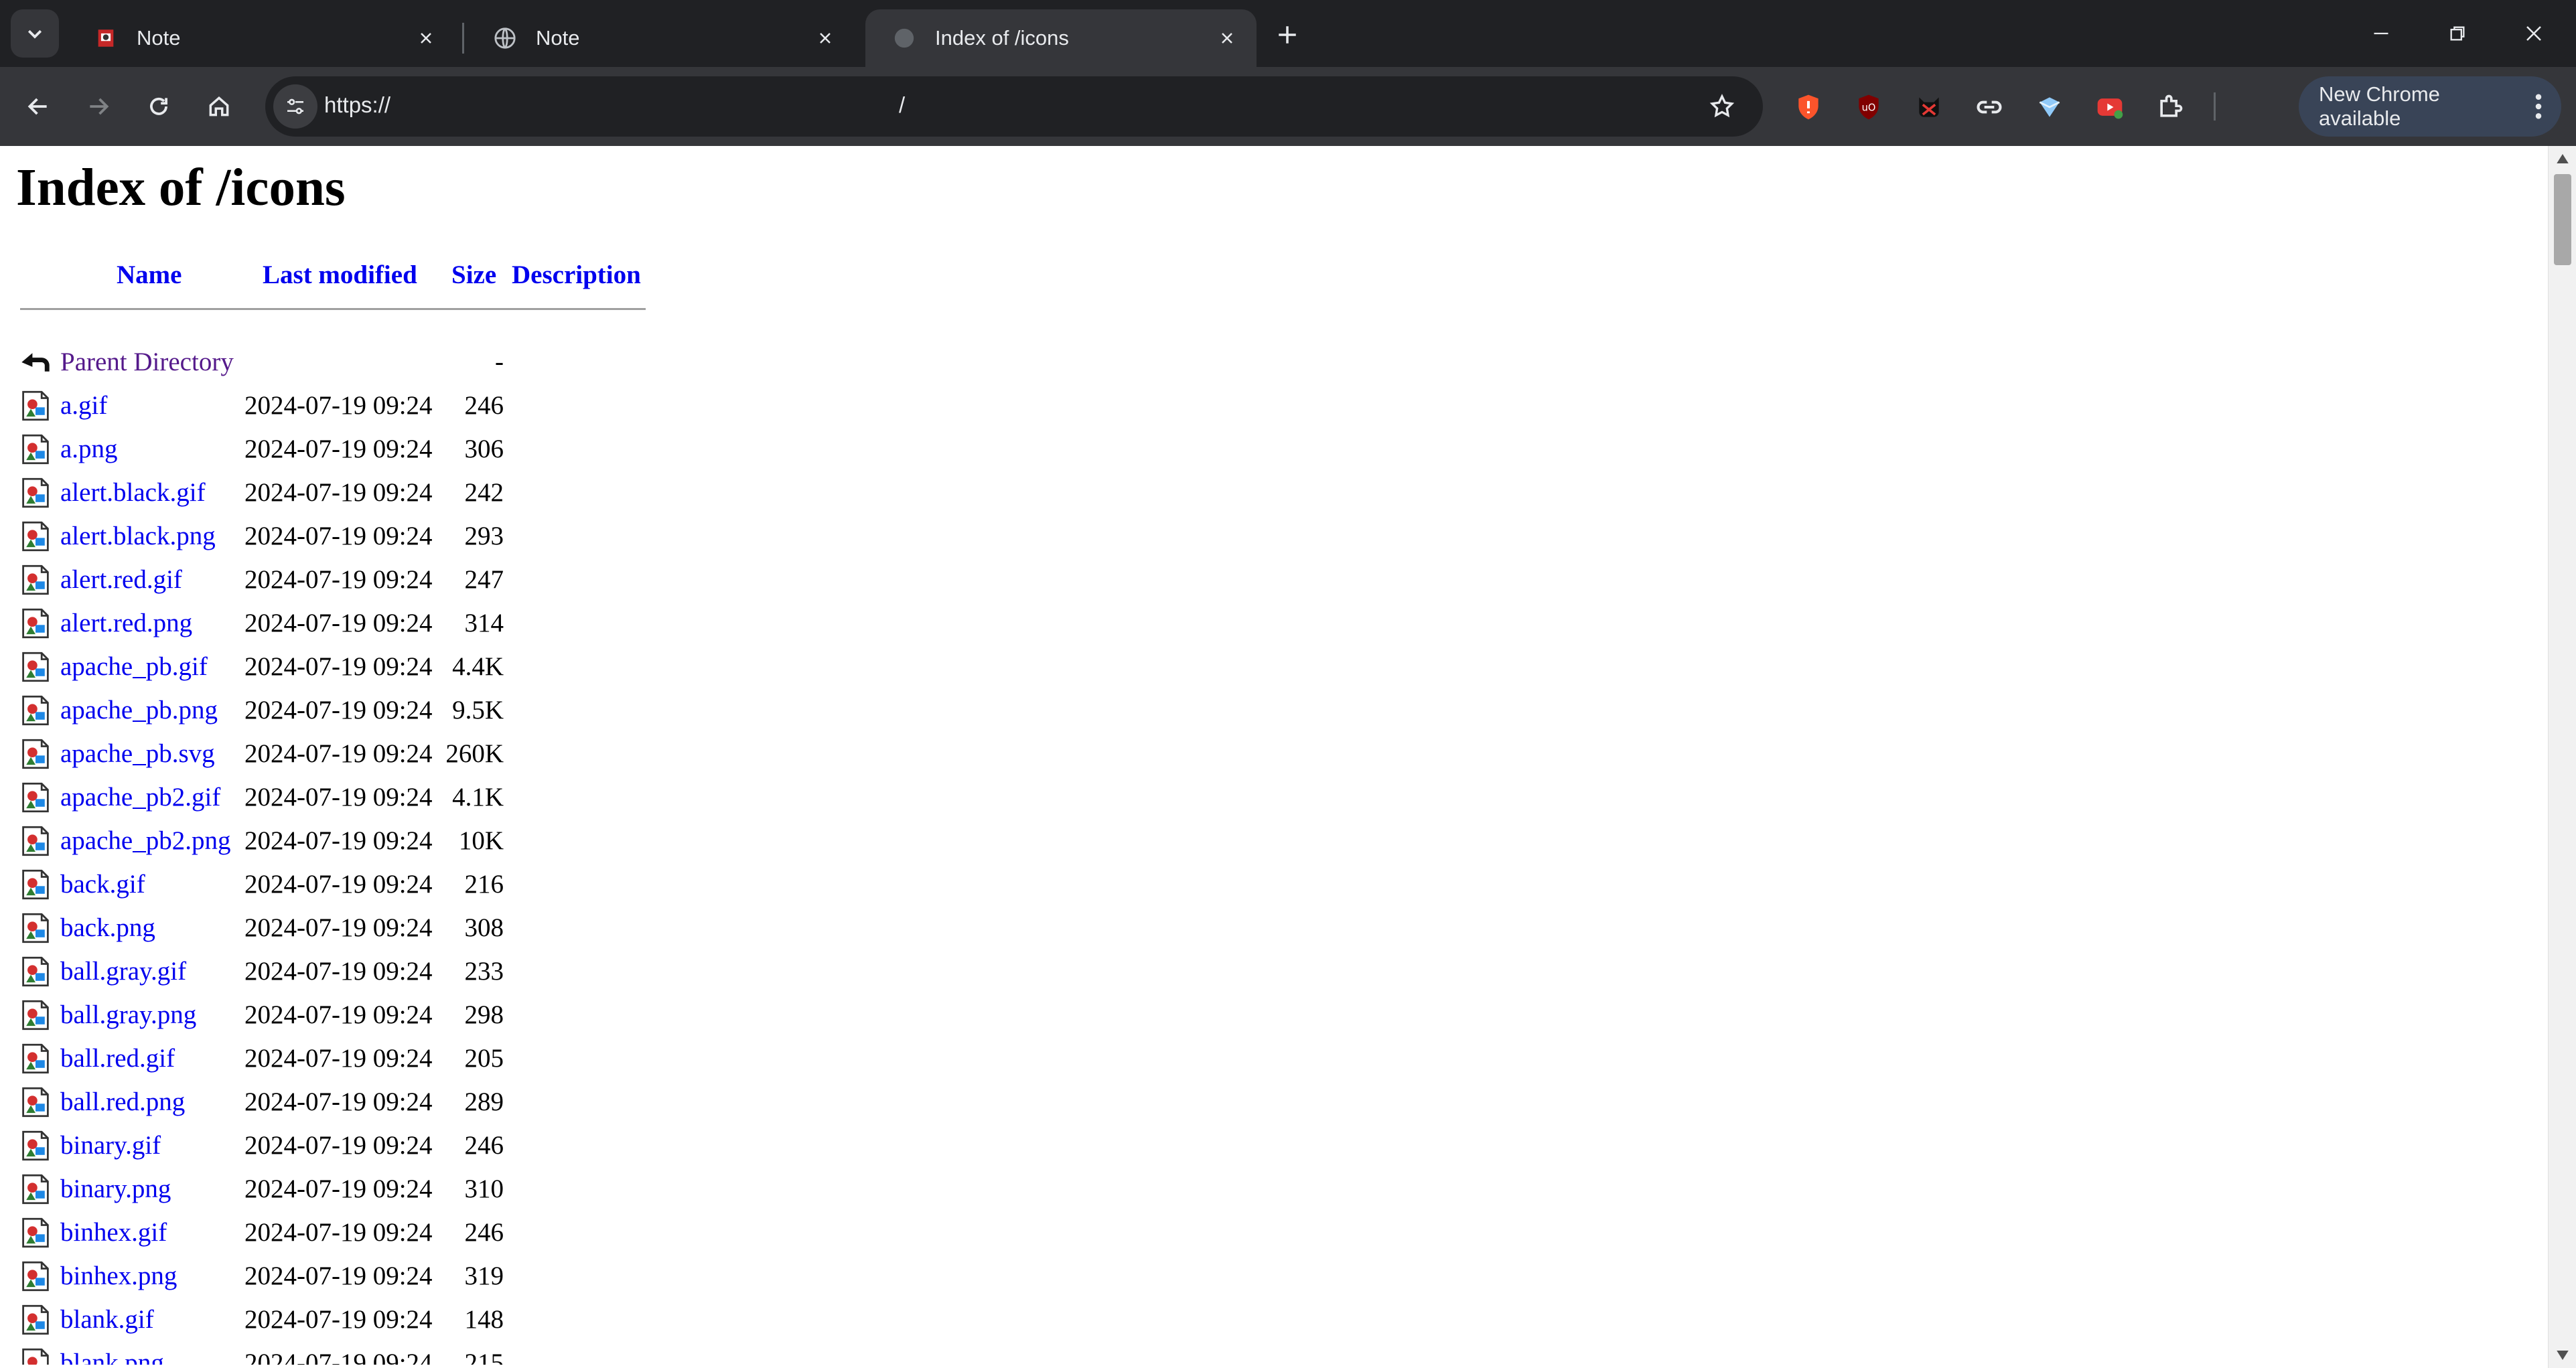 This screenshot has height=1368, width=2576. I want to click on vertical-scrollbar, so click(2562, 757).